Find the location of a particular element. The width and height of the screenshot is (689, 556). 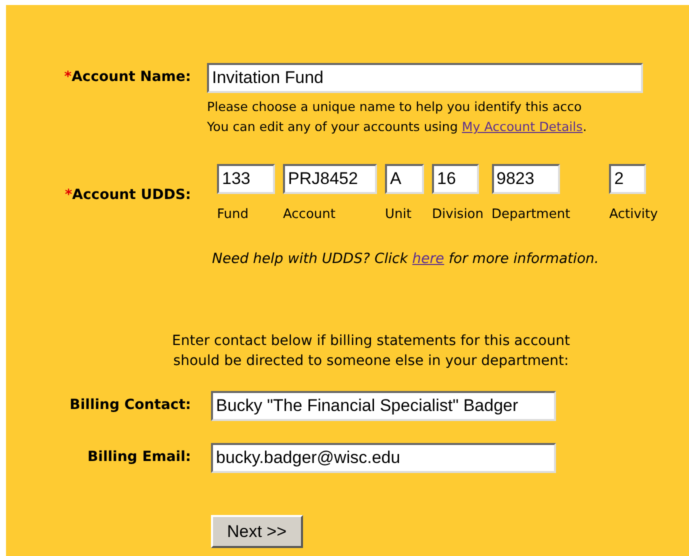

account-name-label: Account Name: is located at coordinates (131, 77).